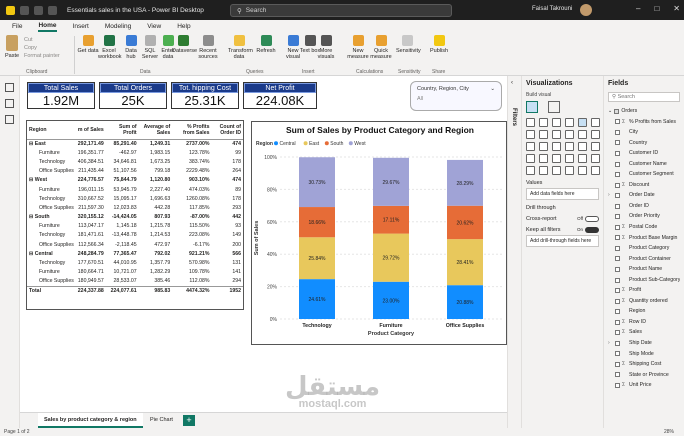 The height and width of the screenshot is (436, 684). What do you see at coordinates (644, 248) in the screenshot?
I see `field-item: Product Category` at bounding box center [644, 248].